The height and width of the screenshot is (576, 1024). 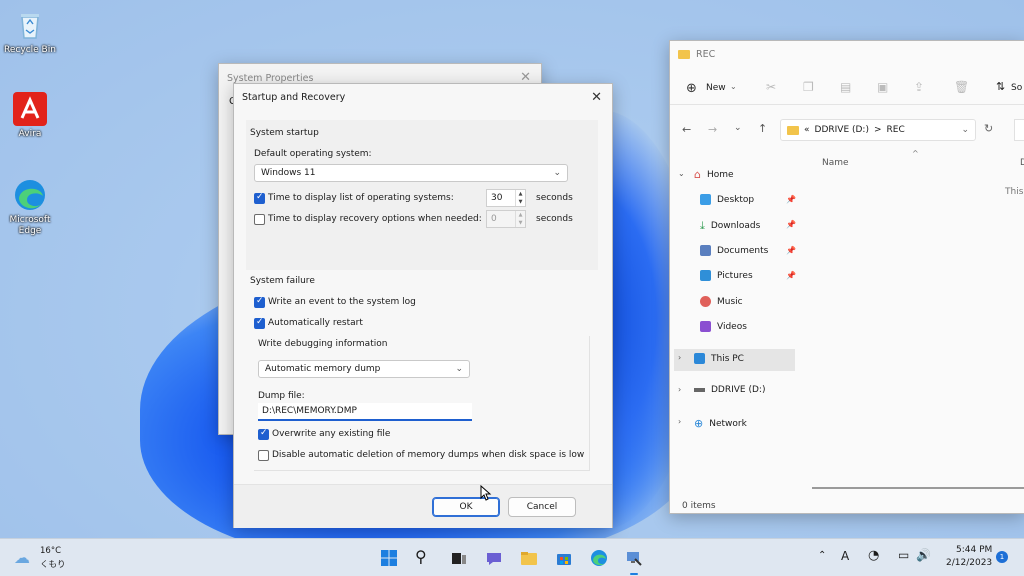 What do you see at coordinates (720, 423) in the screenshot?
I see `nav-item-network: ⊕ Network` at bounding box center [720, 423].